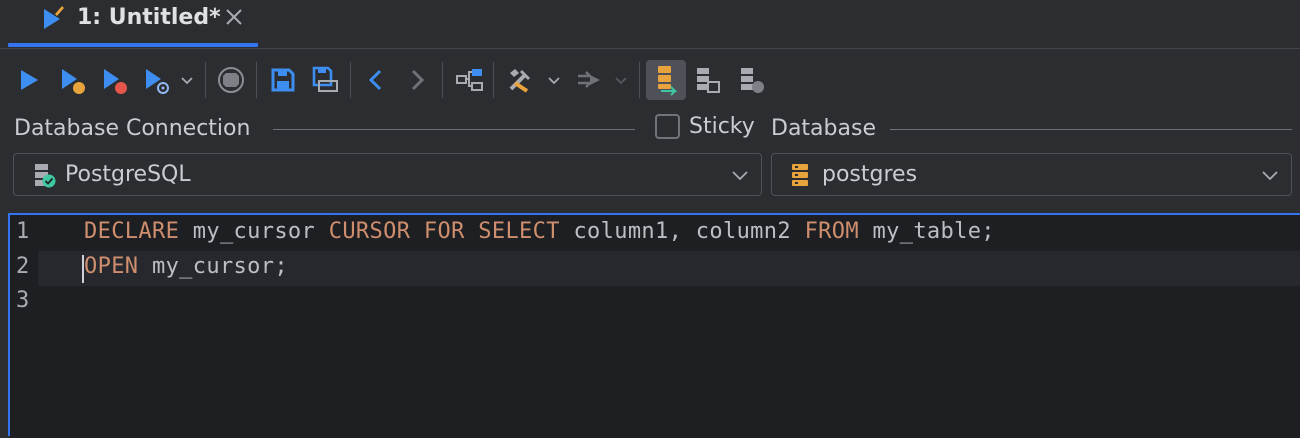  Describe the element at coordinates (213, 266) in the screenshot. I see `sql-text: my_cursor;` at that location.